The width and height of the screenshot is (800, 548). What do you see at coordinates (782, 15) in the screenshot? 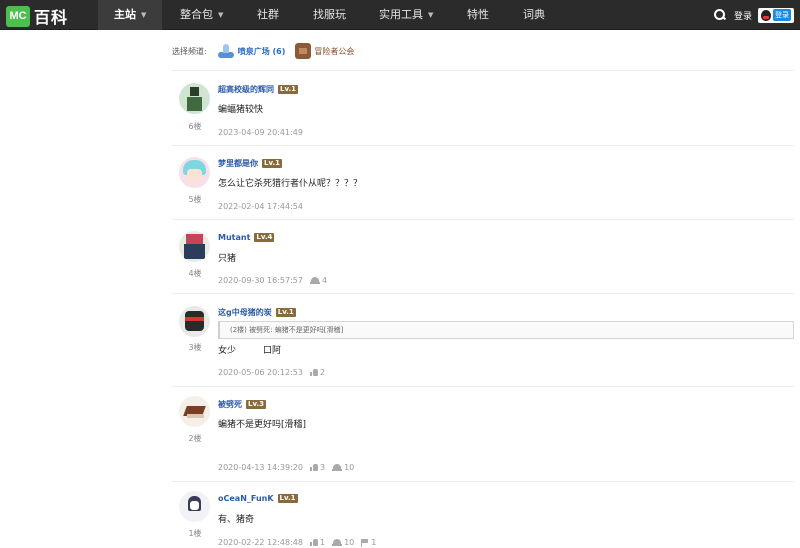
I see `qq-login-label: 登录` at bounding box center [782, 15].